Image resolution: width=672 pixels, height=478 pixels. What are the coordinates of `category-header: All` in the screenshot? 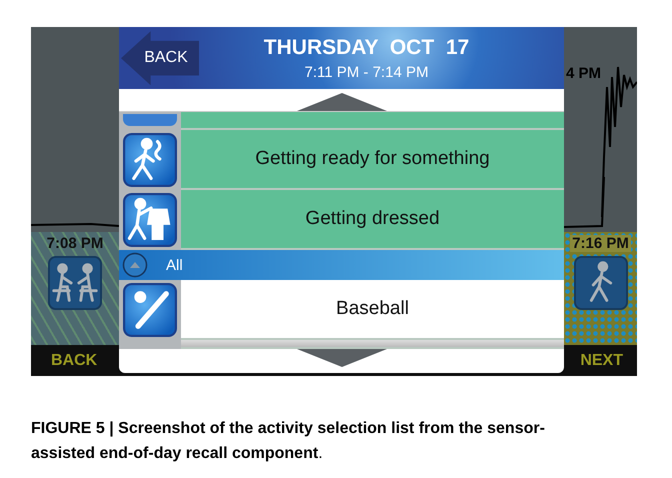 It's located at (341, 265).